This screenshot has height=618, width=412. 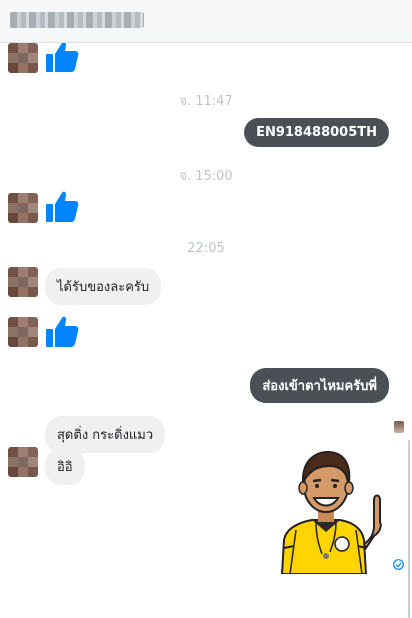 What do you see at coordinates (326, 511) in the screenshot?
I see `thumbs-up-man-sticker` at bounding box center [326, 511].